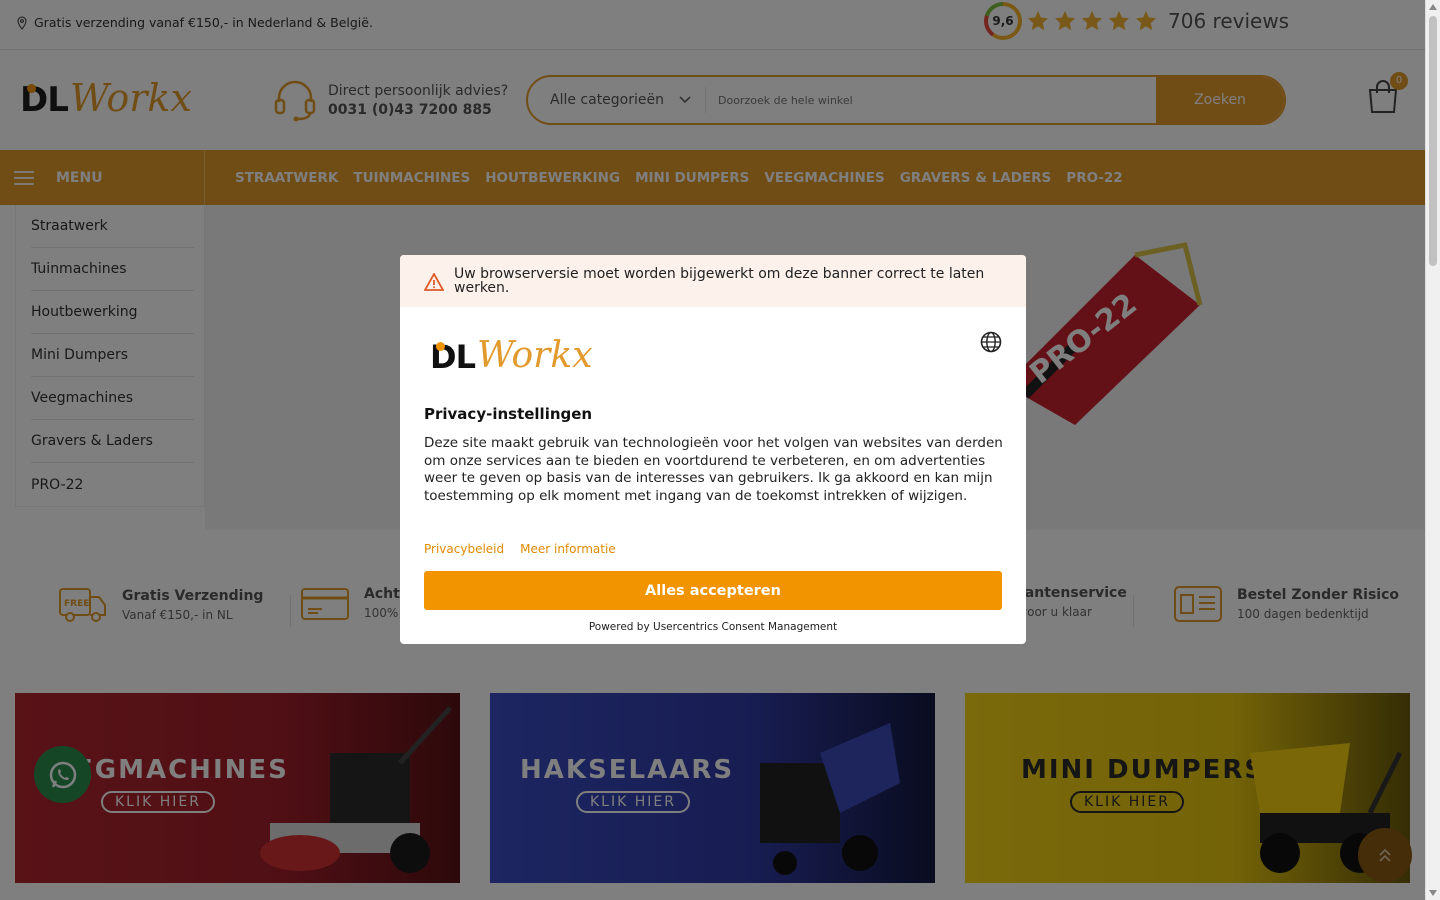 The height and width of the screenshot is (900, 1440). What do you see at coordinates (1432, 450) in the screenshot?
I see `page-scrollbar` at bounding box center [1432, 450].